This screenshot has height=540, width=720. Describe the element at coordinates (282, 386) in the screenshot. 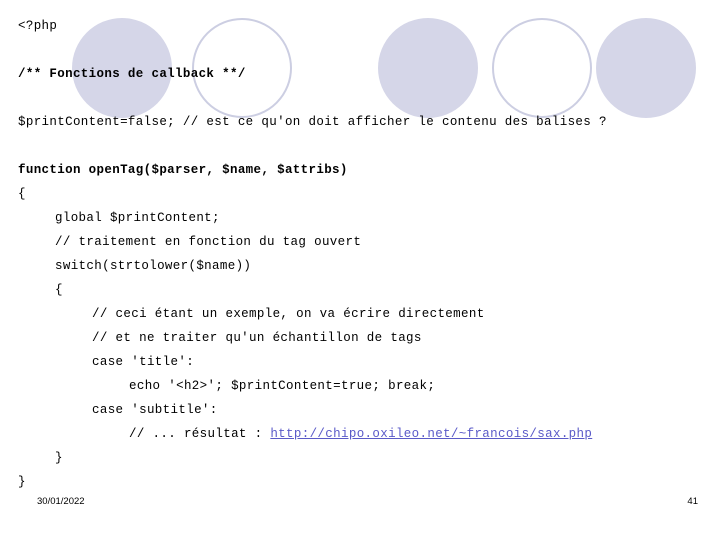

I see `code-line-text: echo '<h2>'; $printContent=true; break;` at that location.